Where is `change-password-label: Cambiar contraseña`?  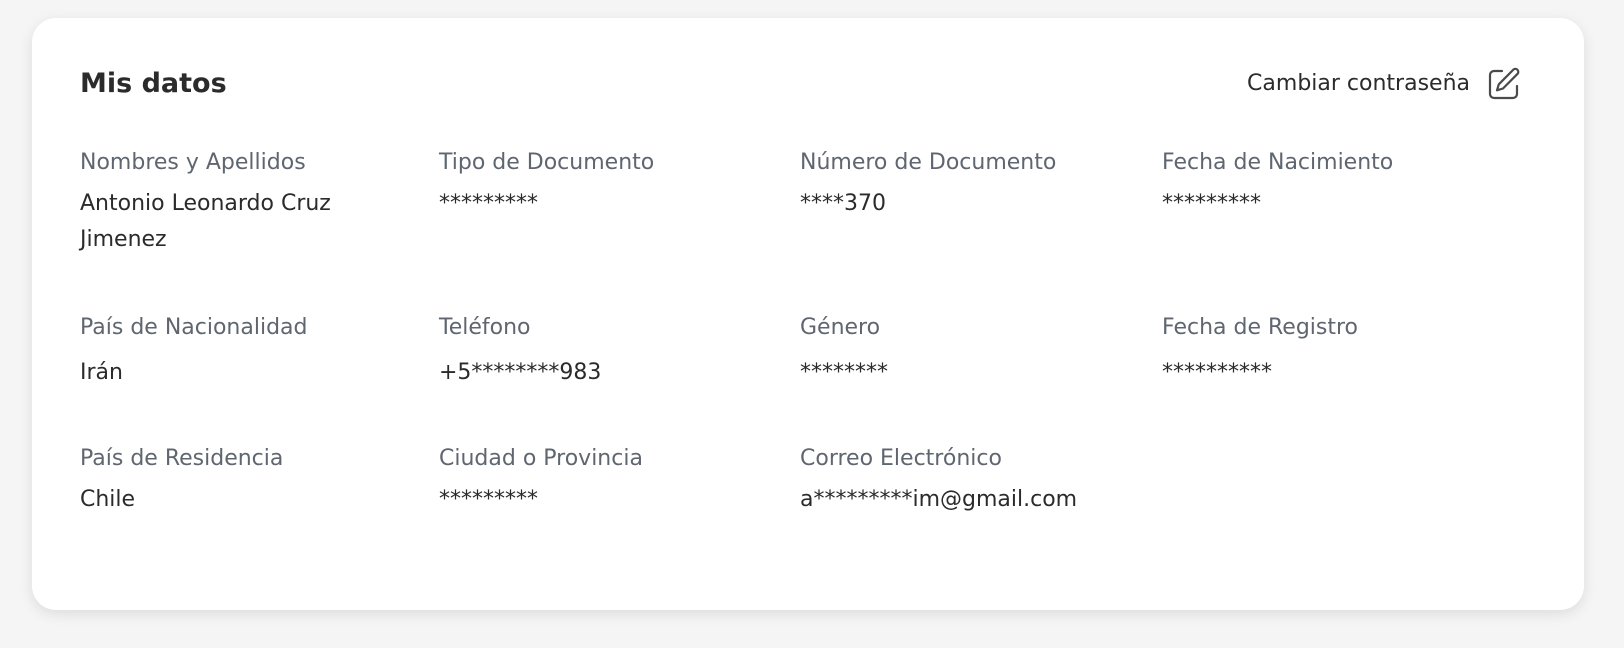 change-password-label: Cambiar contraseña is located at coordinates (1358, 83).